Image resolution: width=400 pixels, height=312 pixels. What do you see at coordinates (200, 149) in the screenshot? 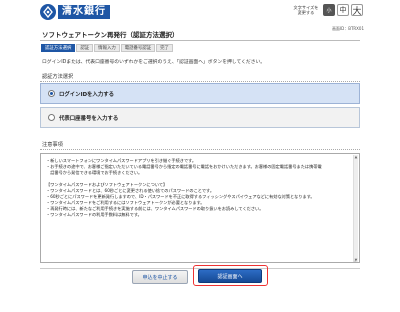
I see `notice-section-divider` at bounding box center [200, 149].